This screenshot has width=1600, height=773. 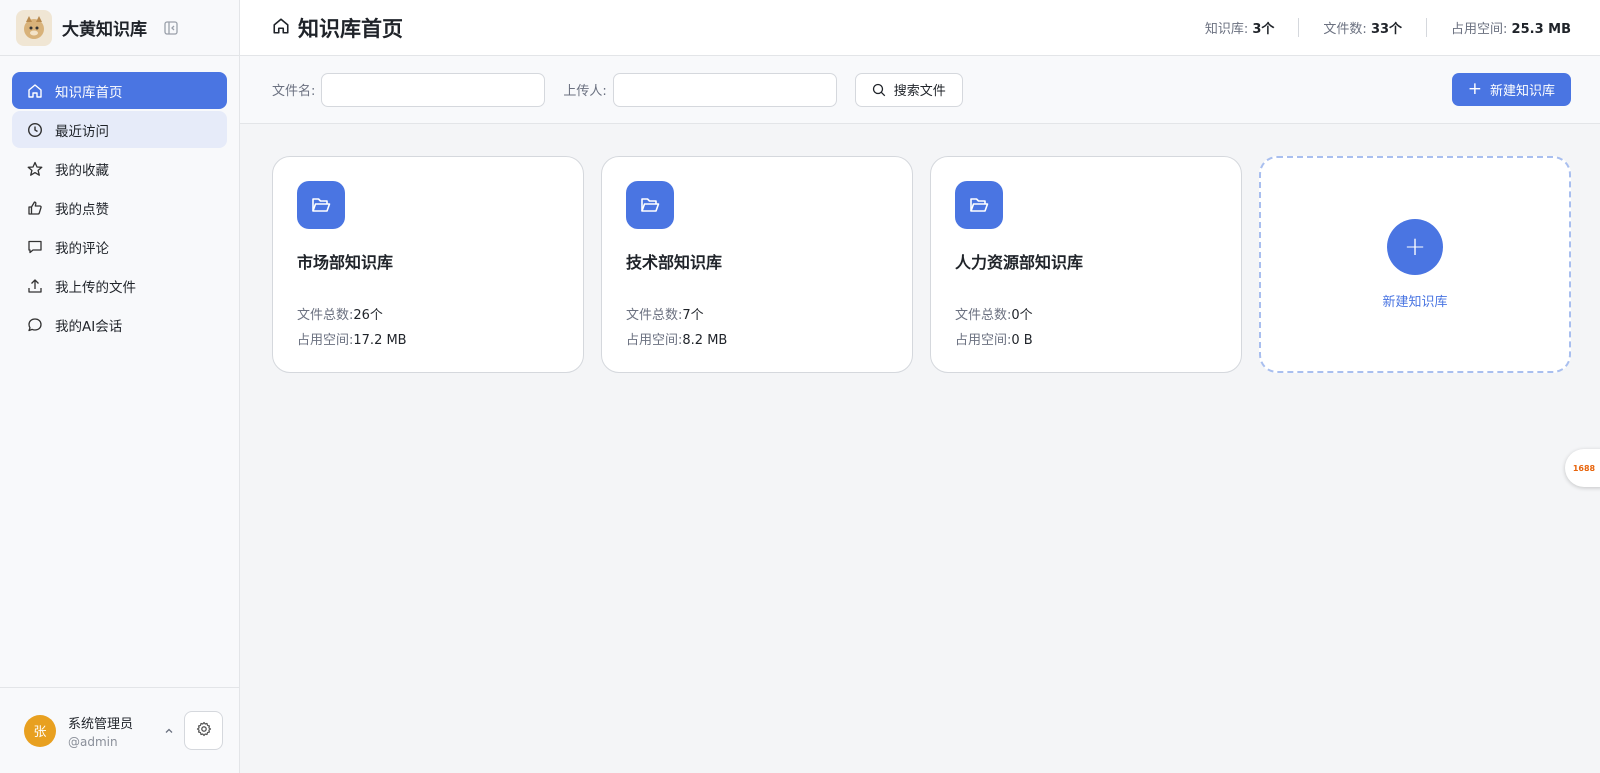 What do you see at coordinates (693, 315) in the screenshot?
I see `file-count-value: 7个` at bounding box center [693, 315].